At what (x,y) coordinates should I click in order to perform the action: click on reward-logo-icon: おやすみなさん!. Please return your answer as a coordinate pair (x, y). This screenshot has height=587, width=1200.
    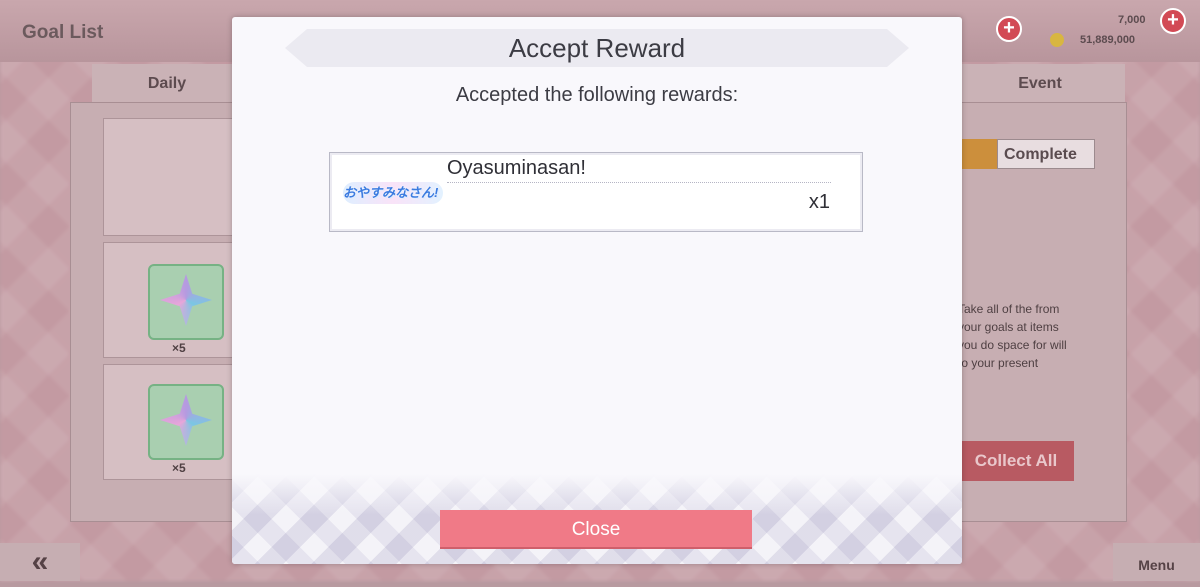
    Looking at the image, I should click on (393, 193).